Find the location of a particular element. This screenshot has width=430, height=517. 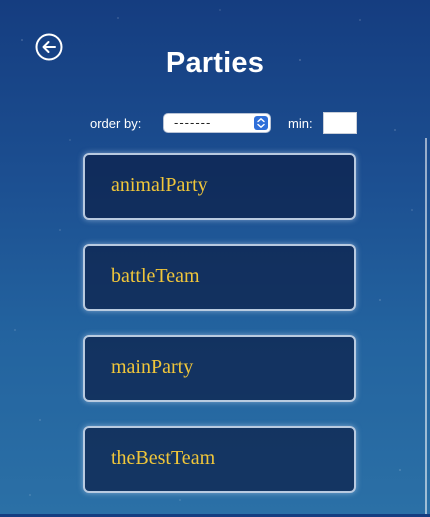

party-card: animalParty is located at coordinates (219, 186).